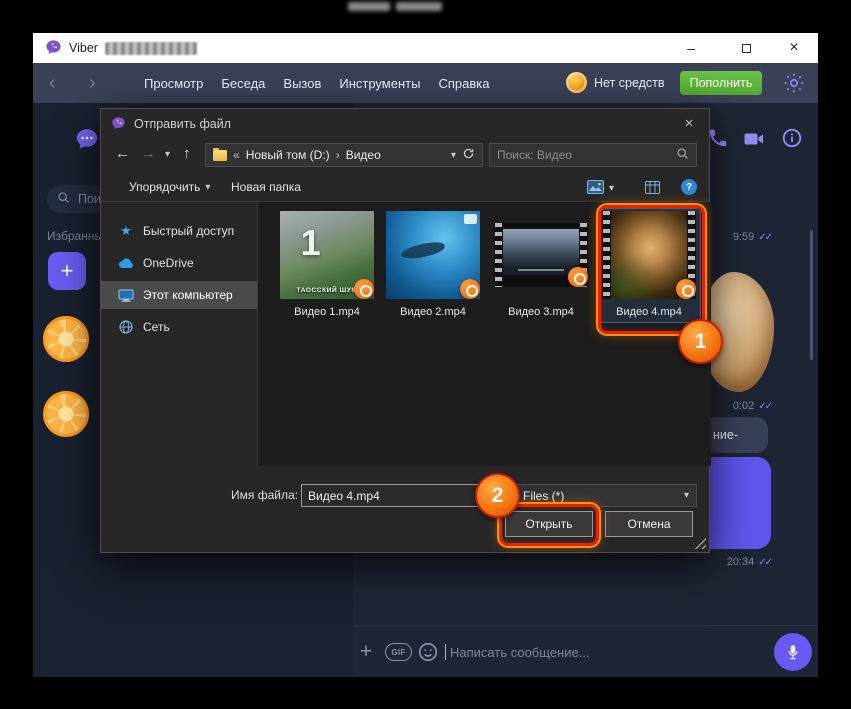 The image size is (851, 709). I want to click on voice-message-button, so click(793, 652).